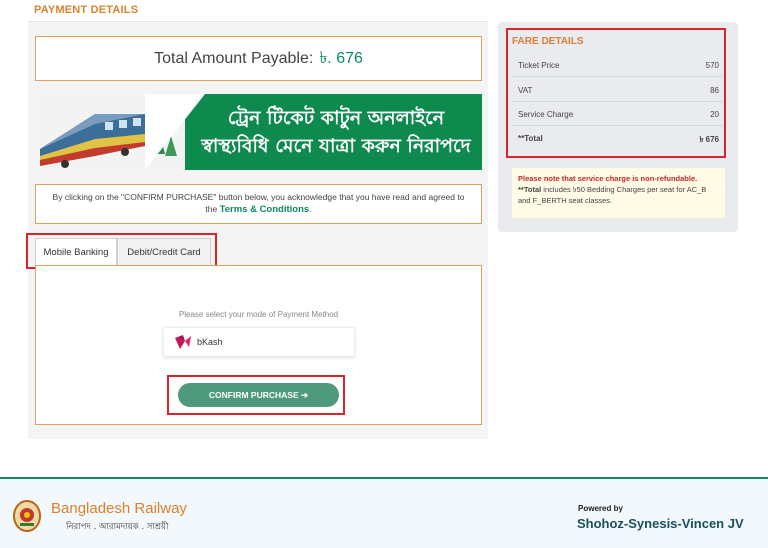 The image size is (768, 548). I want to click on tab-debit-credit-card: Debit/Credit Card, so click(164, 252).